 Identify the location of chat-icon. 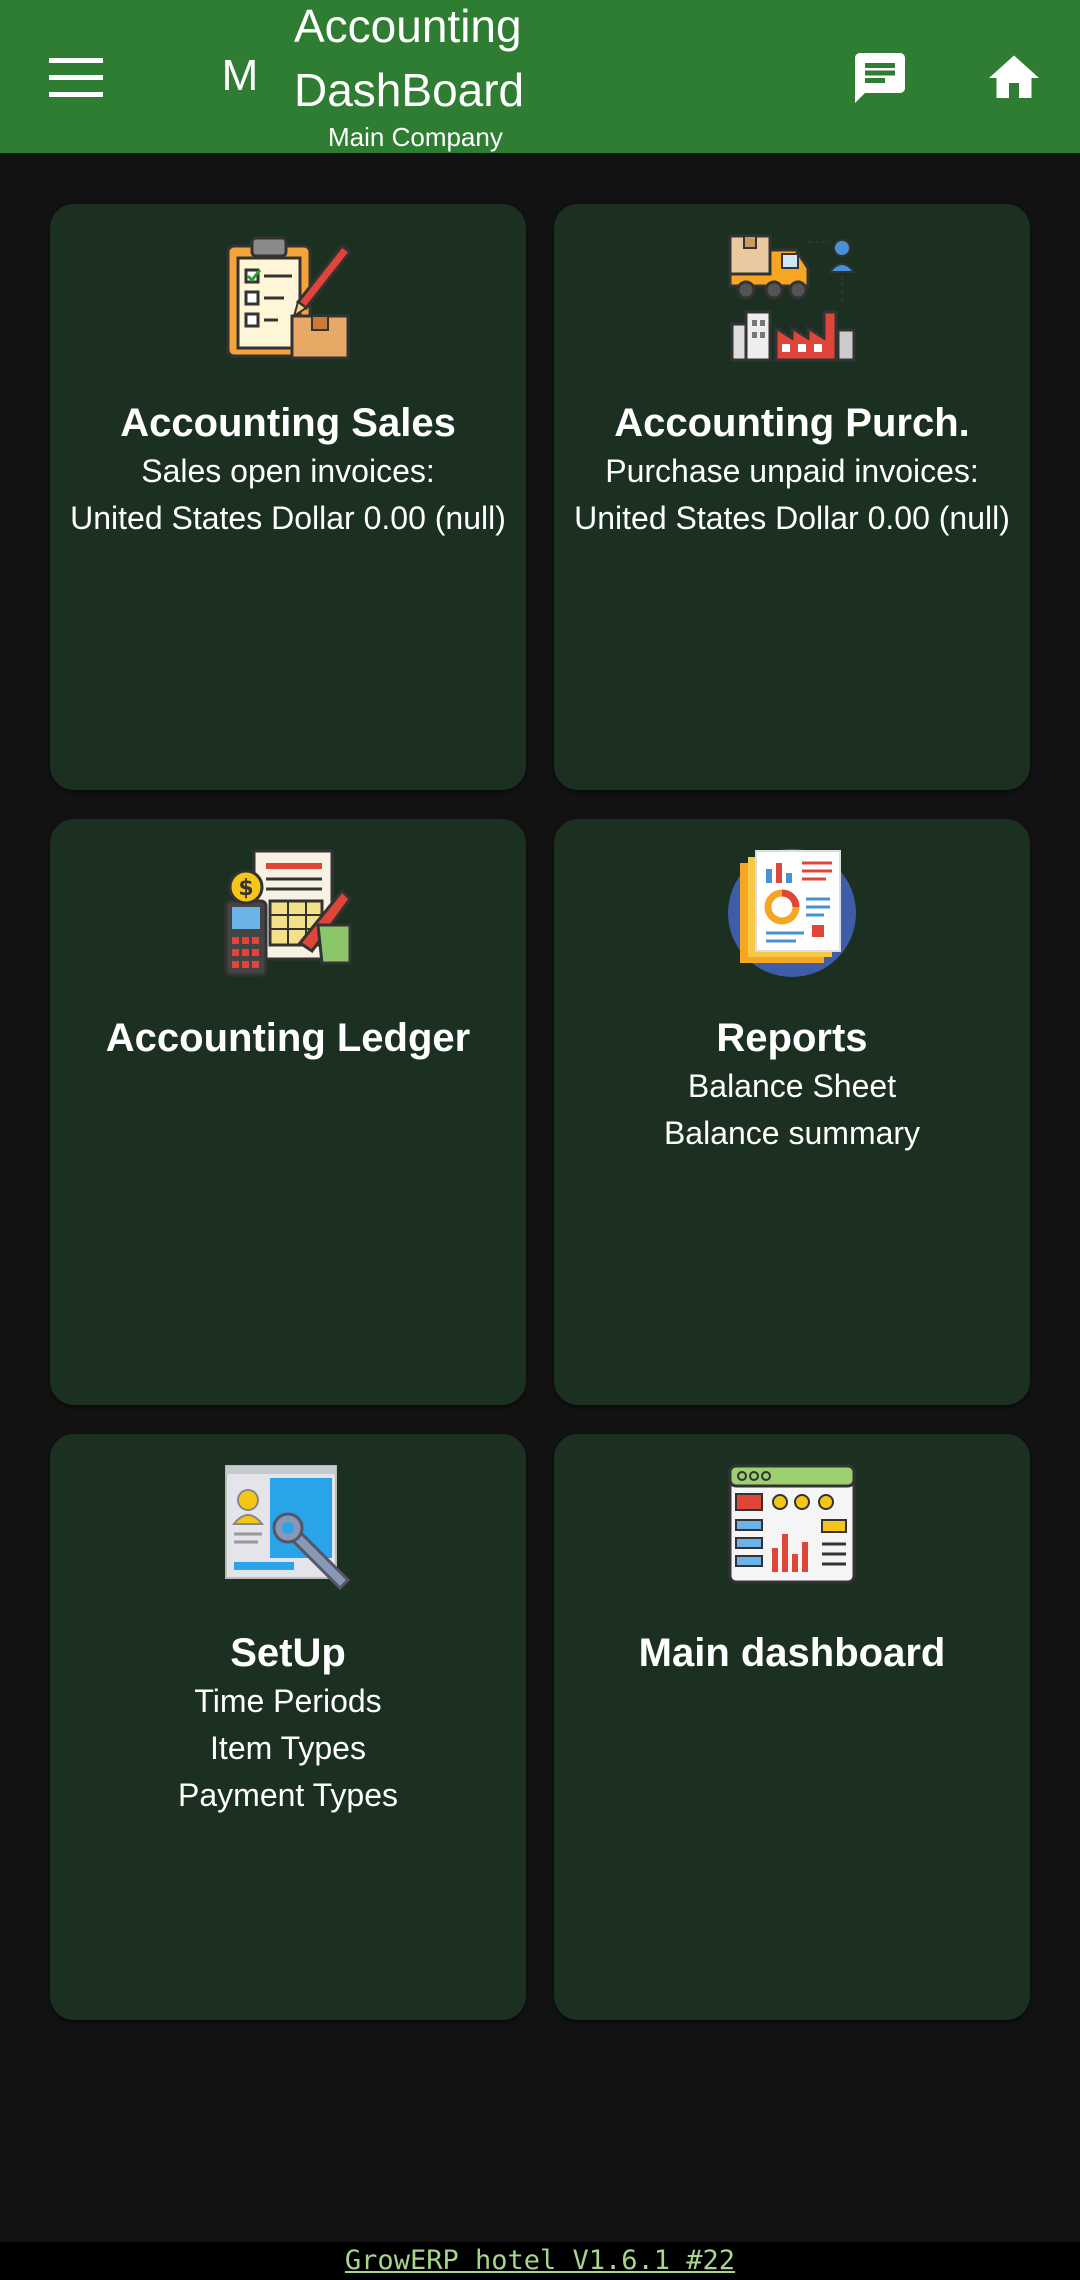
(880, 78).